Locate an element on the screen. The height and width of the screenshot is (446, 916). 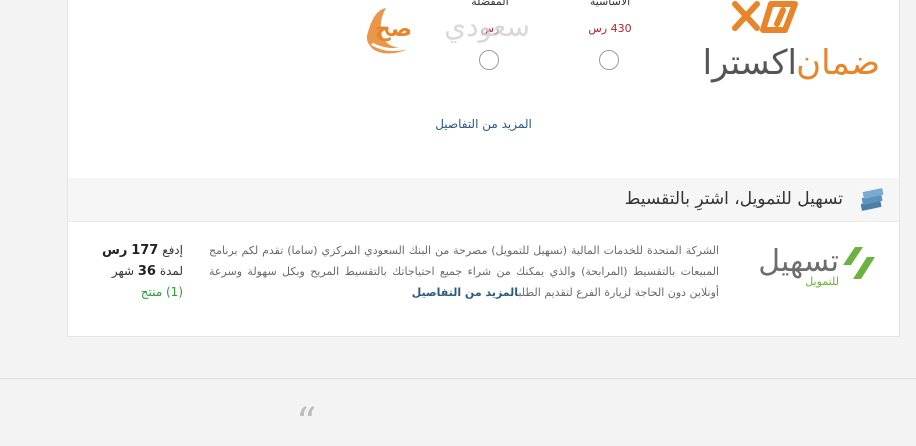
plan-basic-price: 430 رس is located at coordinates (610, 28).